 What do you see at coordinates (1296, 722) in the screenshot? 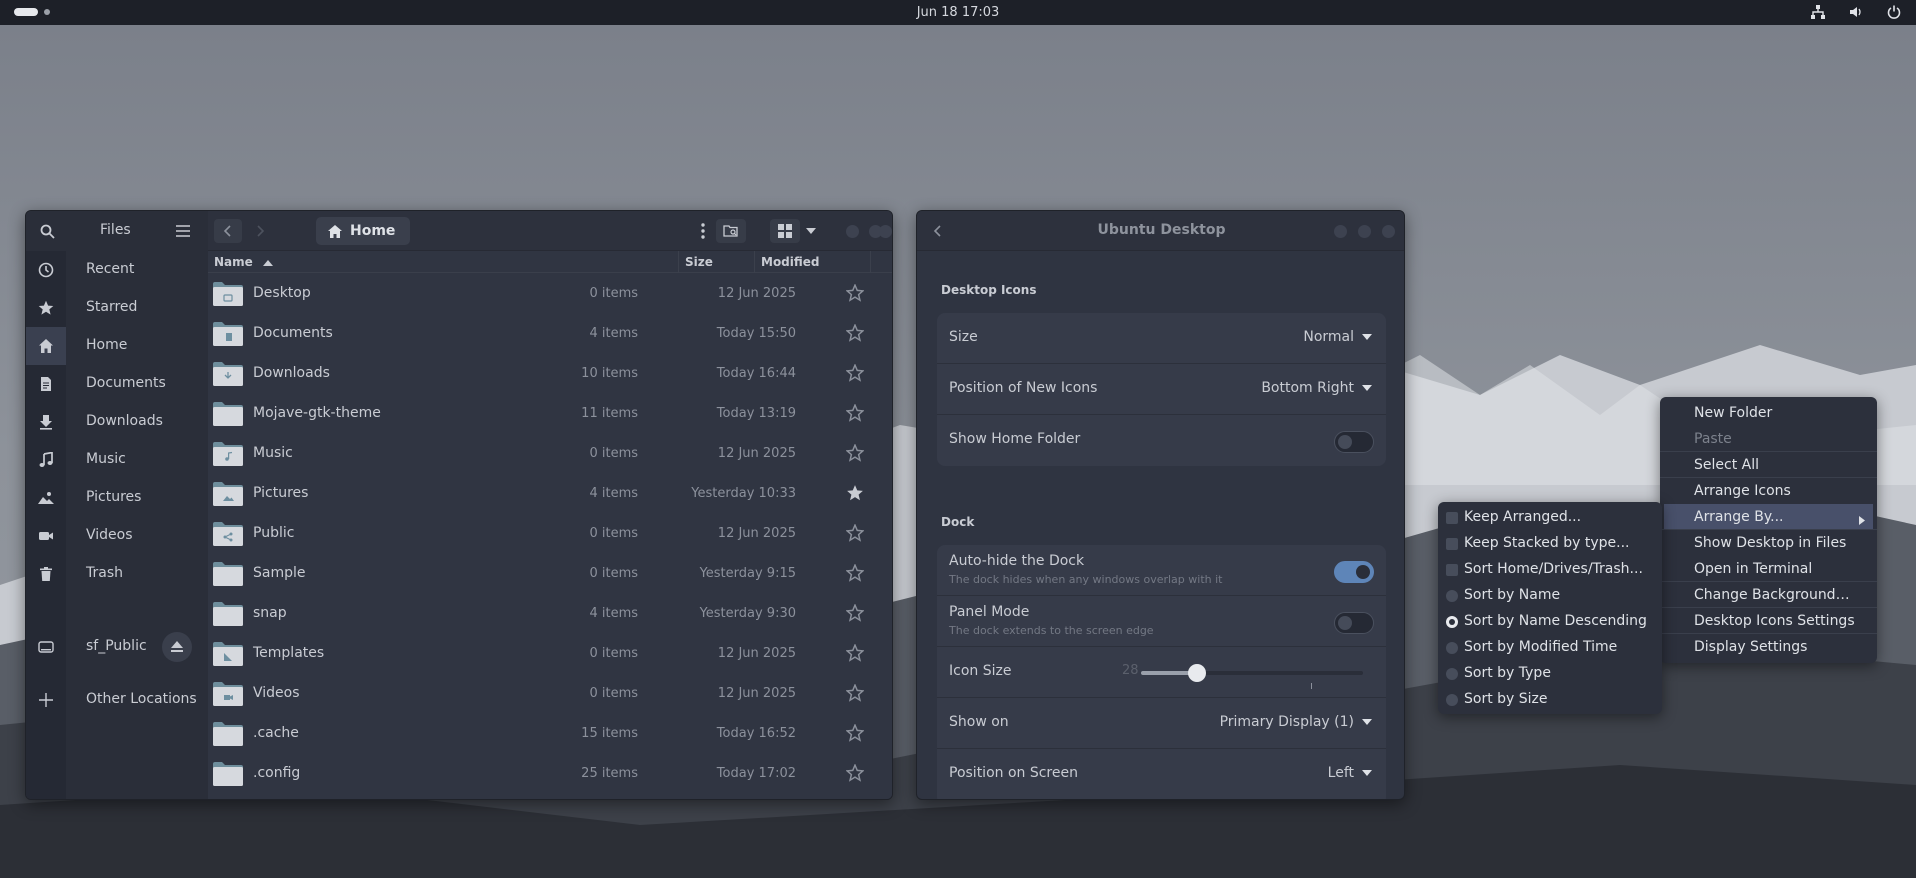
I see `show-on-dropdown: Primary Display (1)` at bounding box center [1296, 722].